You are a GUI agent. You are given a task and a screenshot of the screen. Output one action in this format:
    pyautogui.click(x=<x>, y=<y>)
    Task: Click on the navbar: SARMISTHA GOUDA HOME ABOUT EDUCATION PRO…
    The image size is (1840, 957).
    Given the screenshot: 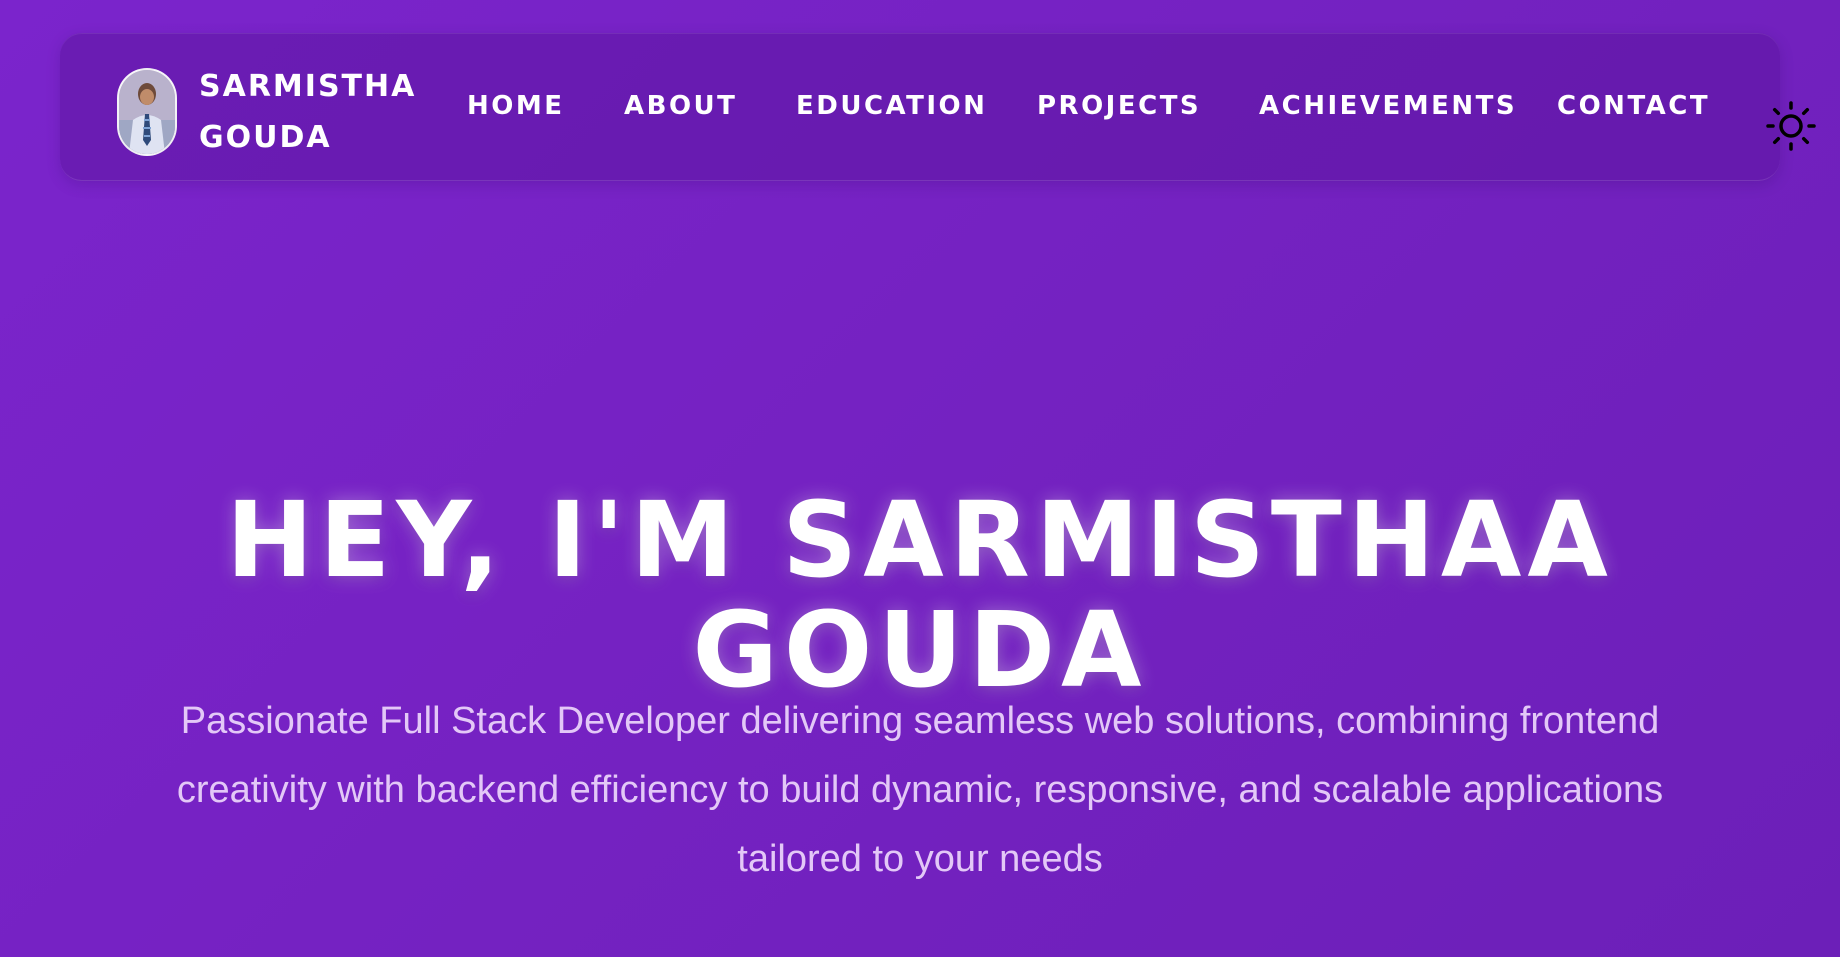 What is the action you would take?
    pyautogui.click(x=938, y=107)
    